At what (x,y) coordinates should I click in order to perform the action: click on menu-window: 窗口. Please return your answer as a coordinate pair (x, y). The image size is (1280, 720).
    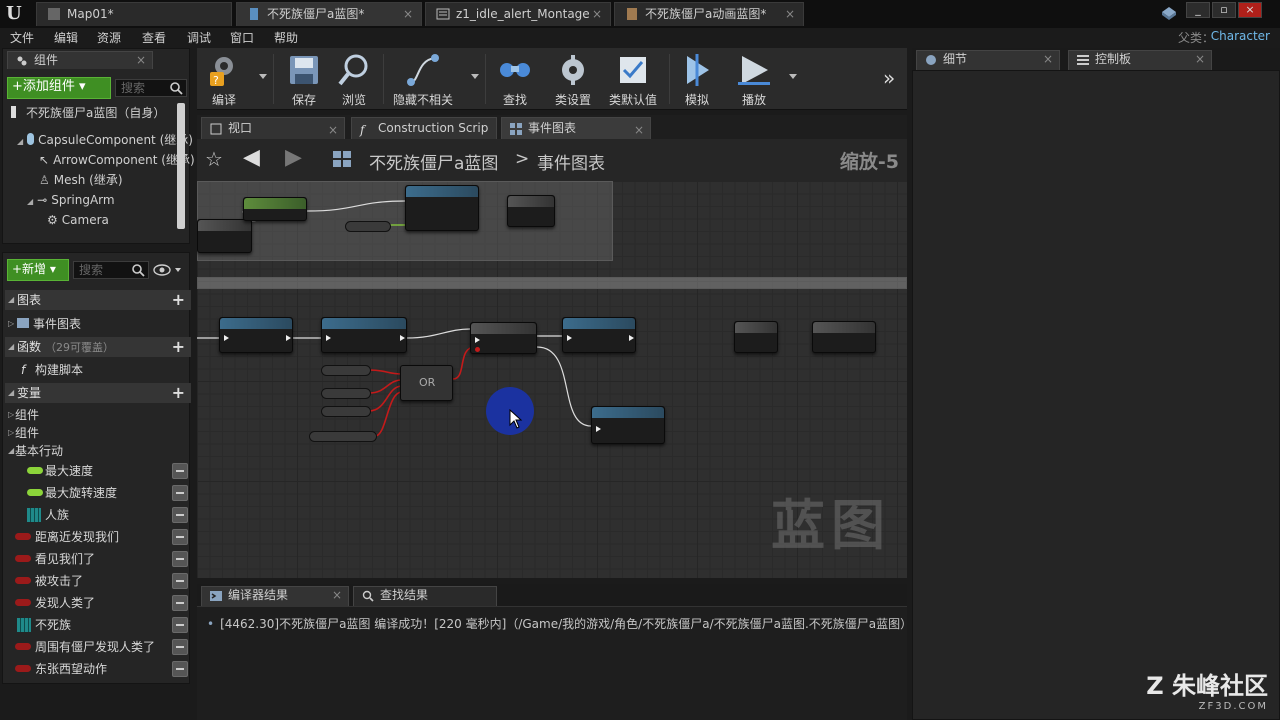
    Looking at the image, I should click on (242, 37).